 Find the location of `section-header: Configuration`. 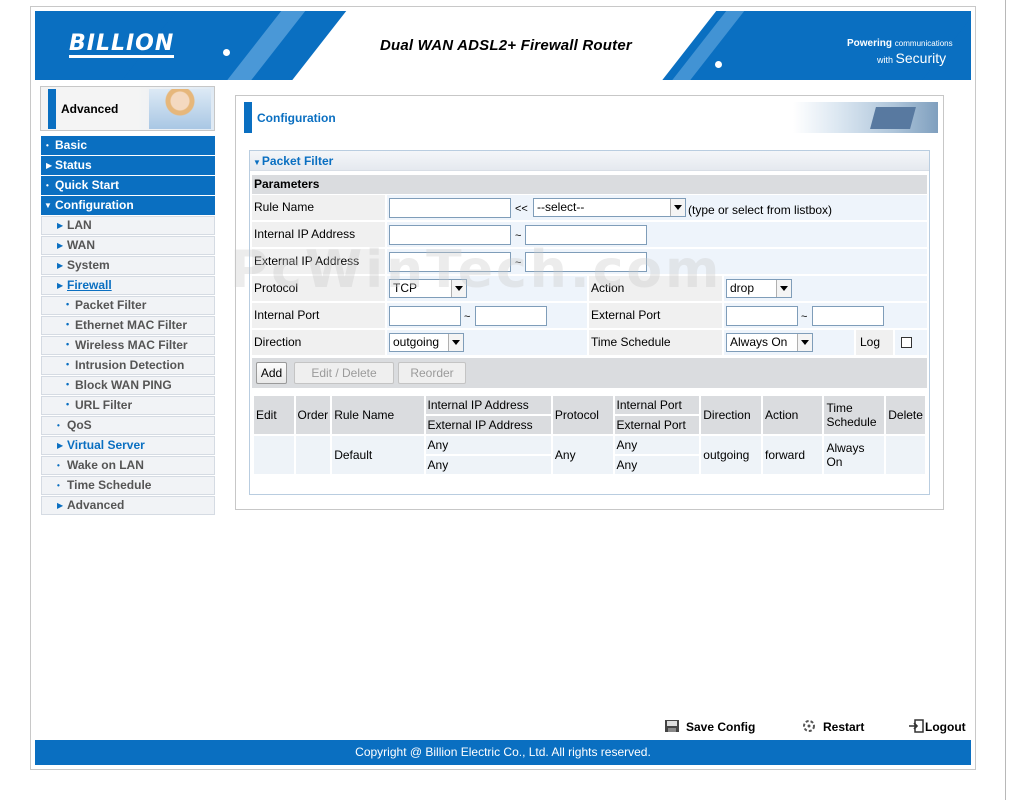

section-header: Configuration is located at coordinates (591, 118).